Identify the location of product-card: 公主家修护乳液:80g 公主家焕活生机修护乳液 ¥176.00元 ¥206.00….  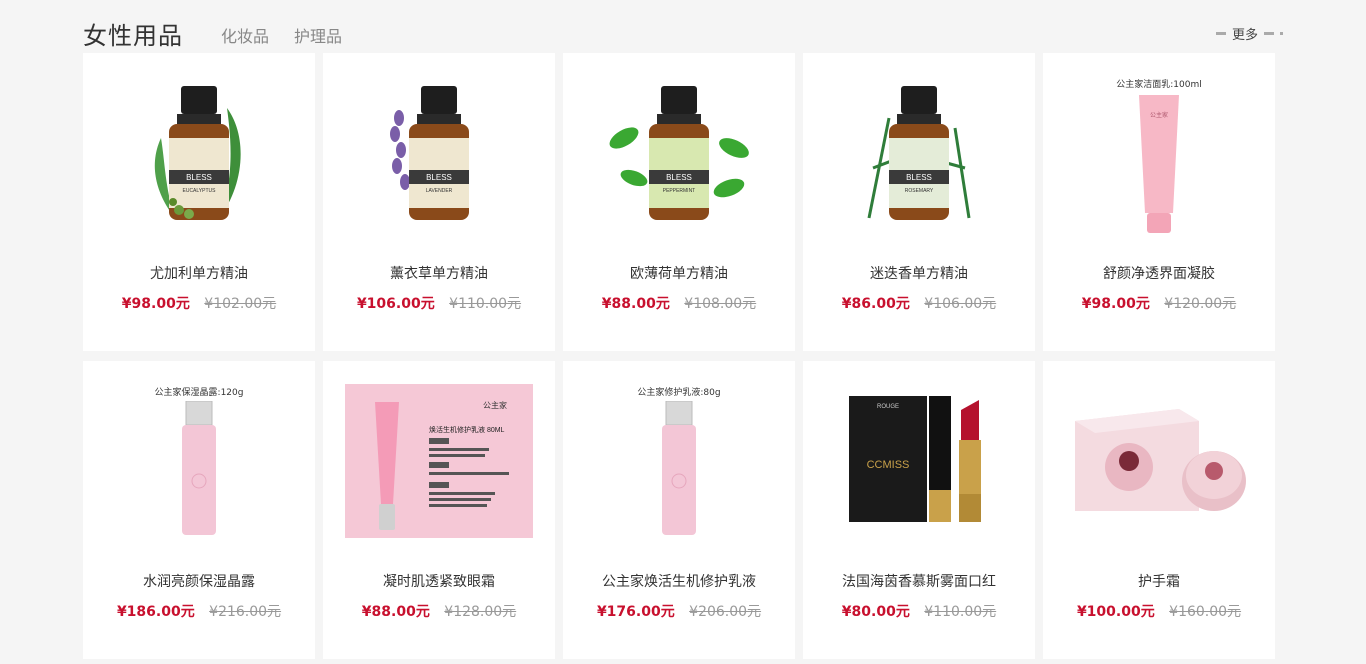
(679, 510).